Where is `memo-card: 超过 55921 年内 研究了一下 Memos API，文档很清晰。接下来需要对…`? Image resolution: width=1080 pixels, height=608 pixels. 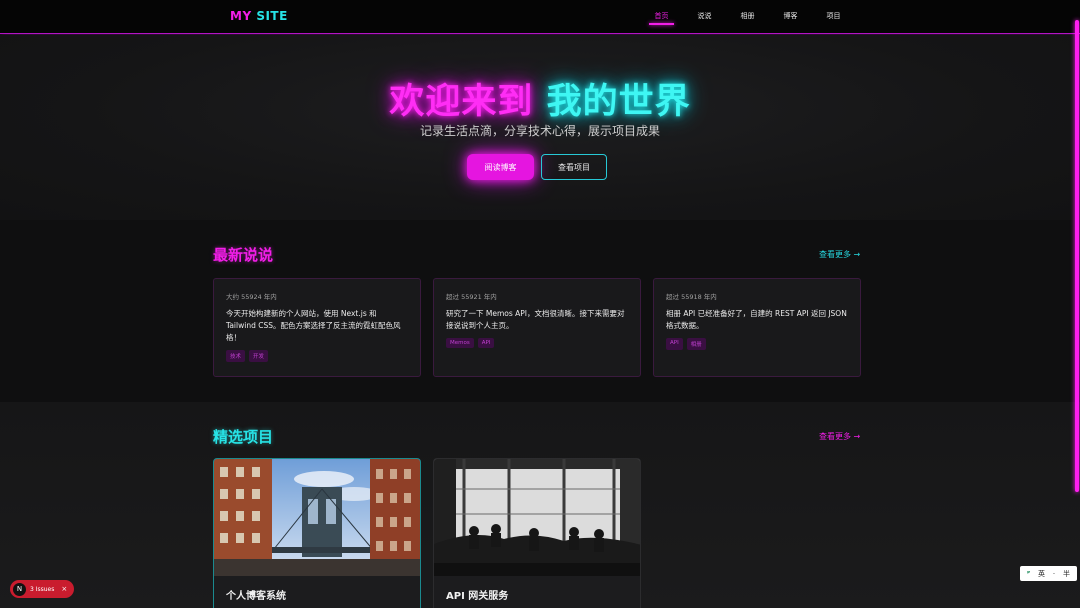 memo-card: 超过 55921 年内 研究了一下 Memos API，文档很清晰。接下来需要对… is located at coordinates (537, 327).